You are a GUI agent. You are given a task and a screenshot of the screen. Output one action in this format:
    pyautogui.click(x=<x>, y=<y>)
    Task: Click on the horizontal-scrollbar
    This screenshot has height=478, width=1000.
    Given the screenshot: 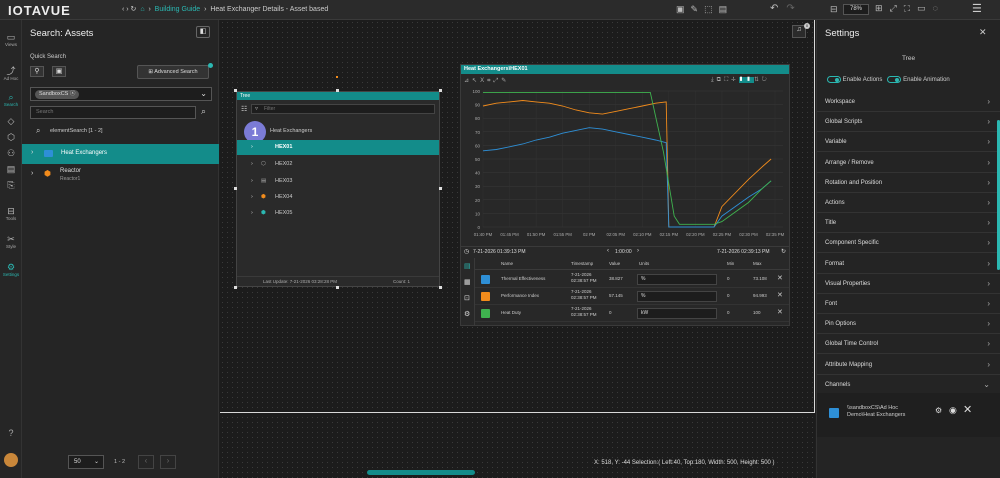 What is the action you would take?
    pyautogui.click(x=421, y=472)
    